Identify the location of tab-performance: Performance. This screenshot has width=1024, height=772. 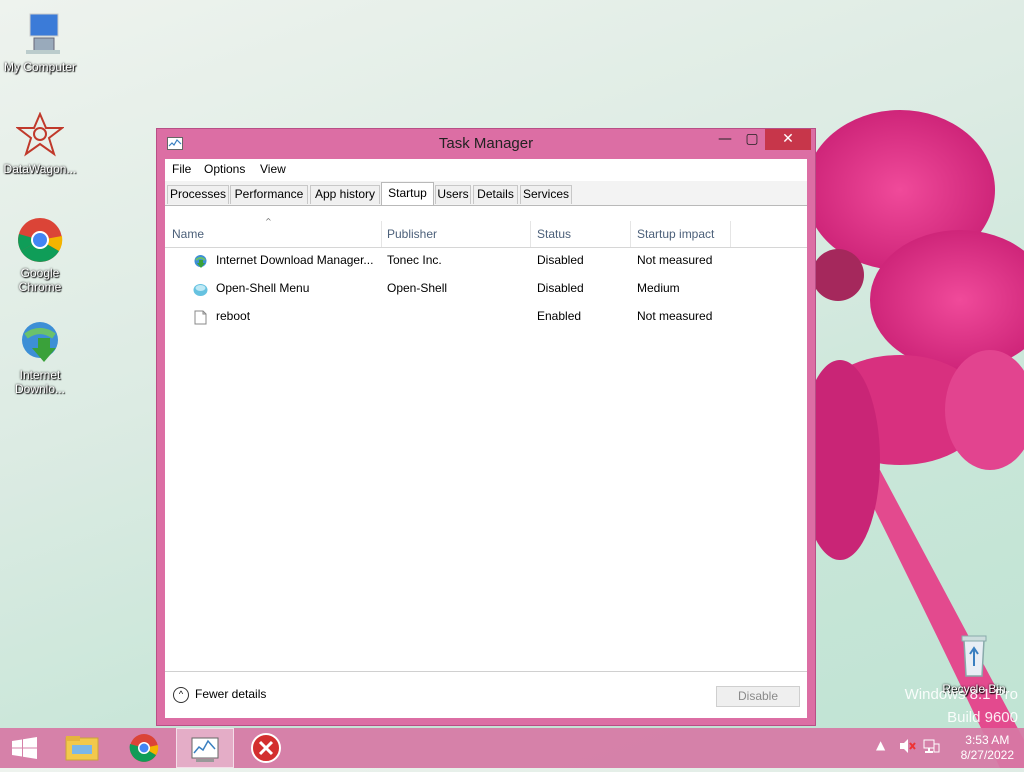
(269, 194).